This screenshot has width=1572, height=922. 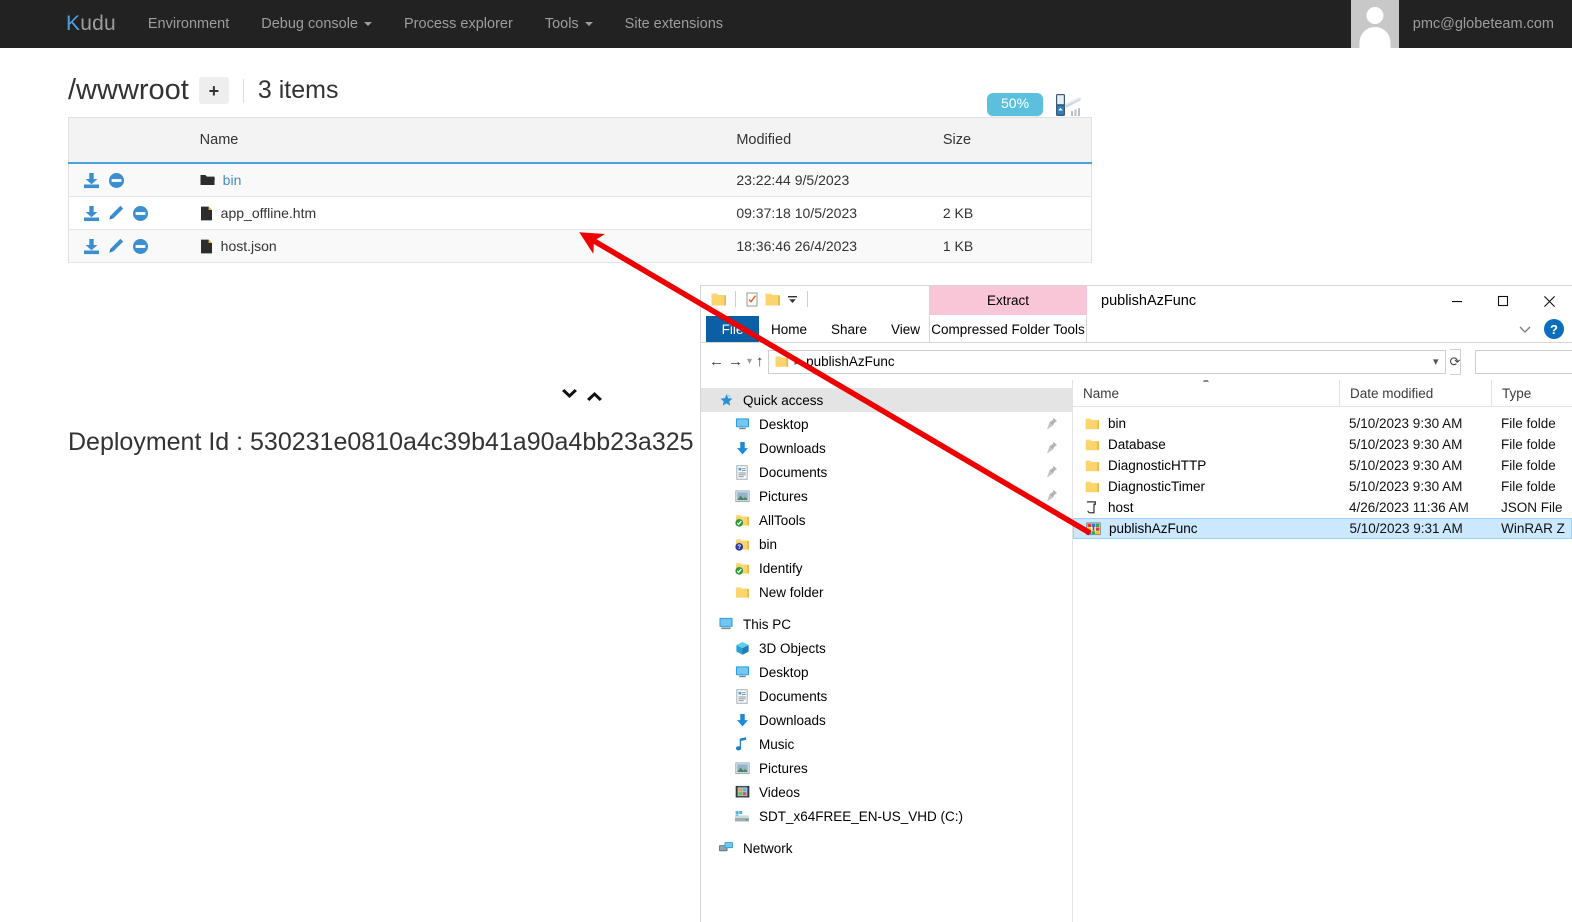 What do you see at coordinates (886, 544) in the screenshot?
I see `sidebar-item-bin: ? bin` at bounding box center [886, 544].